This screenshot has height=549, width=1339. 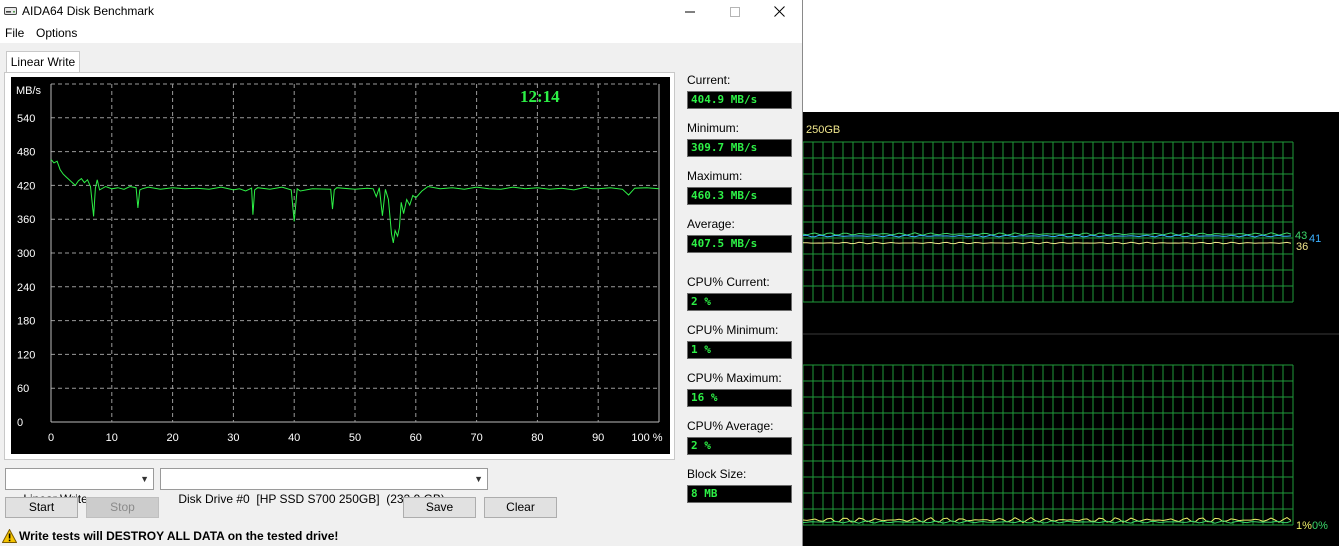 I want to click on x-tick-label: 30, so click(x=233, y=438).